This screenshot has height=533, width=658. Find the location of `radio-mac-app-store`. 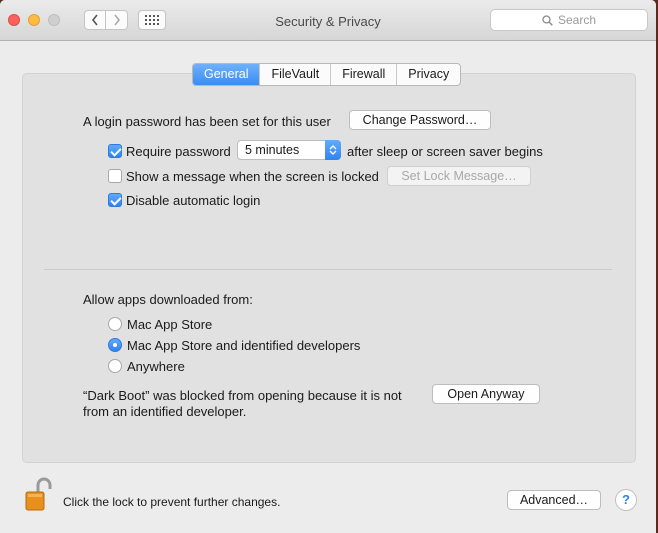

radio-mac-app-store is located at coordinates (115, 324).